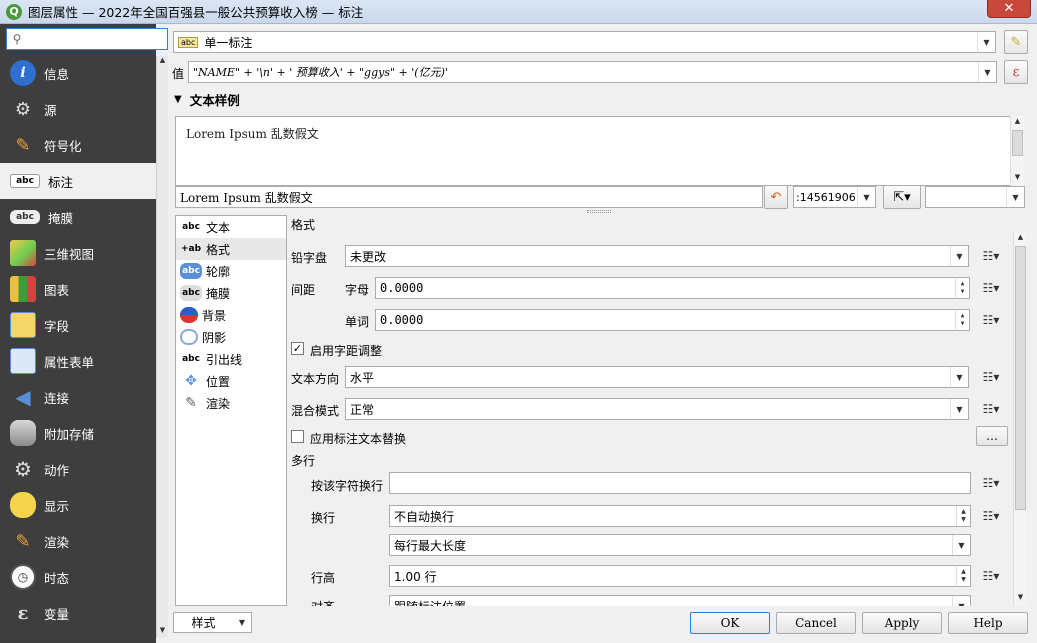  What do you see at coordinates (657, 256) in the screenshot?
I see `typecase-select: 未更改 ▼` at bounding box center [657, 256].